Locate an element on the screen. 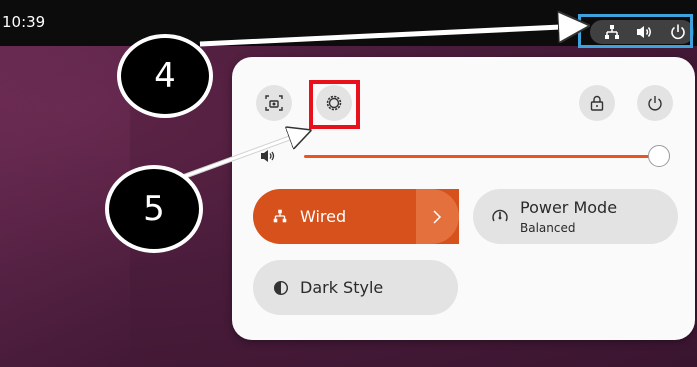  callout-5-label: 5 is located at coordinates (154, 209).